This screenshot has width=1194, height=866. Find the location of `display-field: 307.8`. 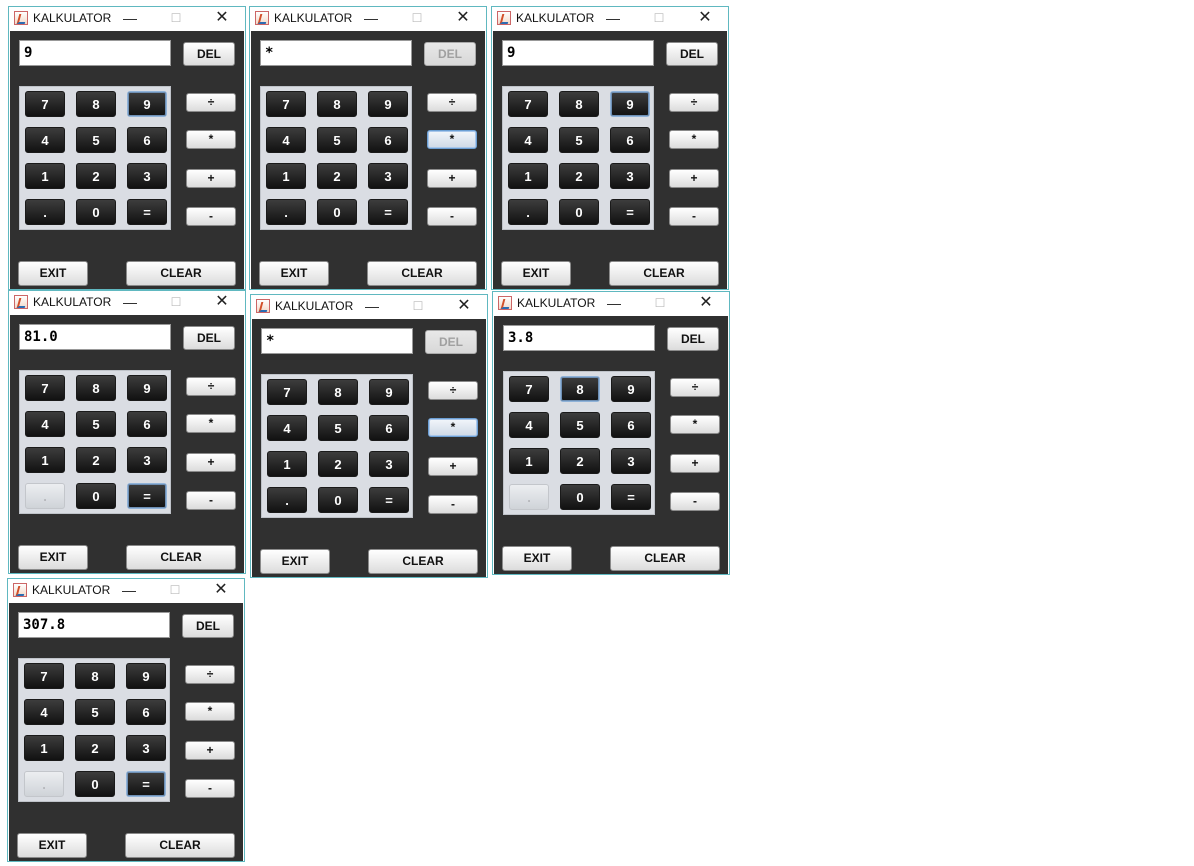

display-field: 307.8 is located at coordinates (94, 625).